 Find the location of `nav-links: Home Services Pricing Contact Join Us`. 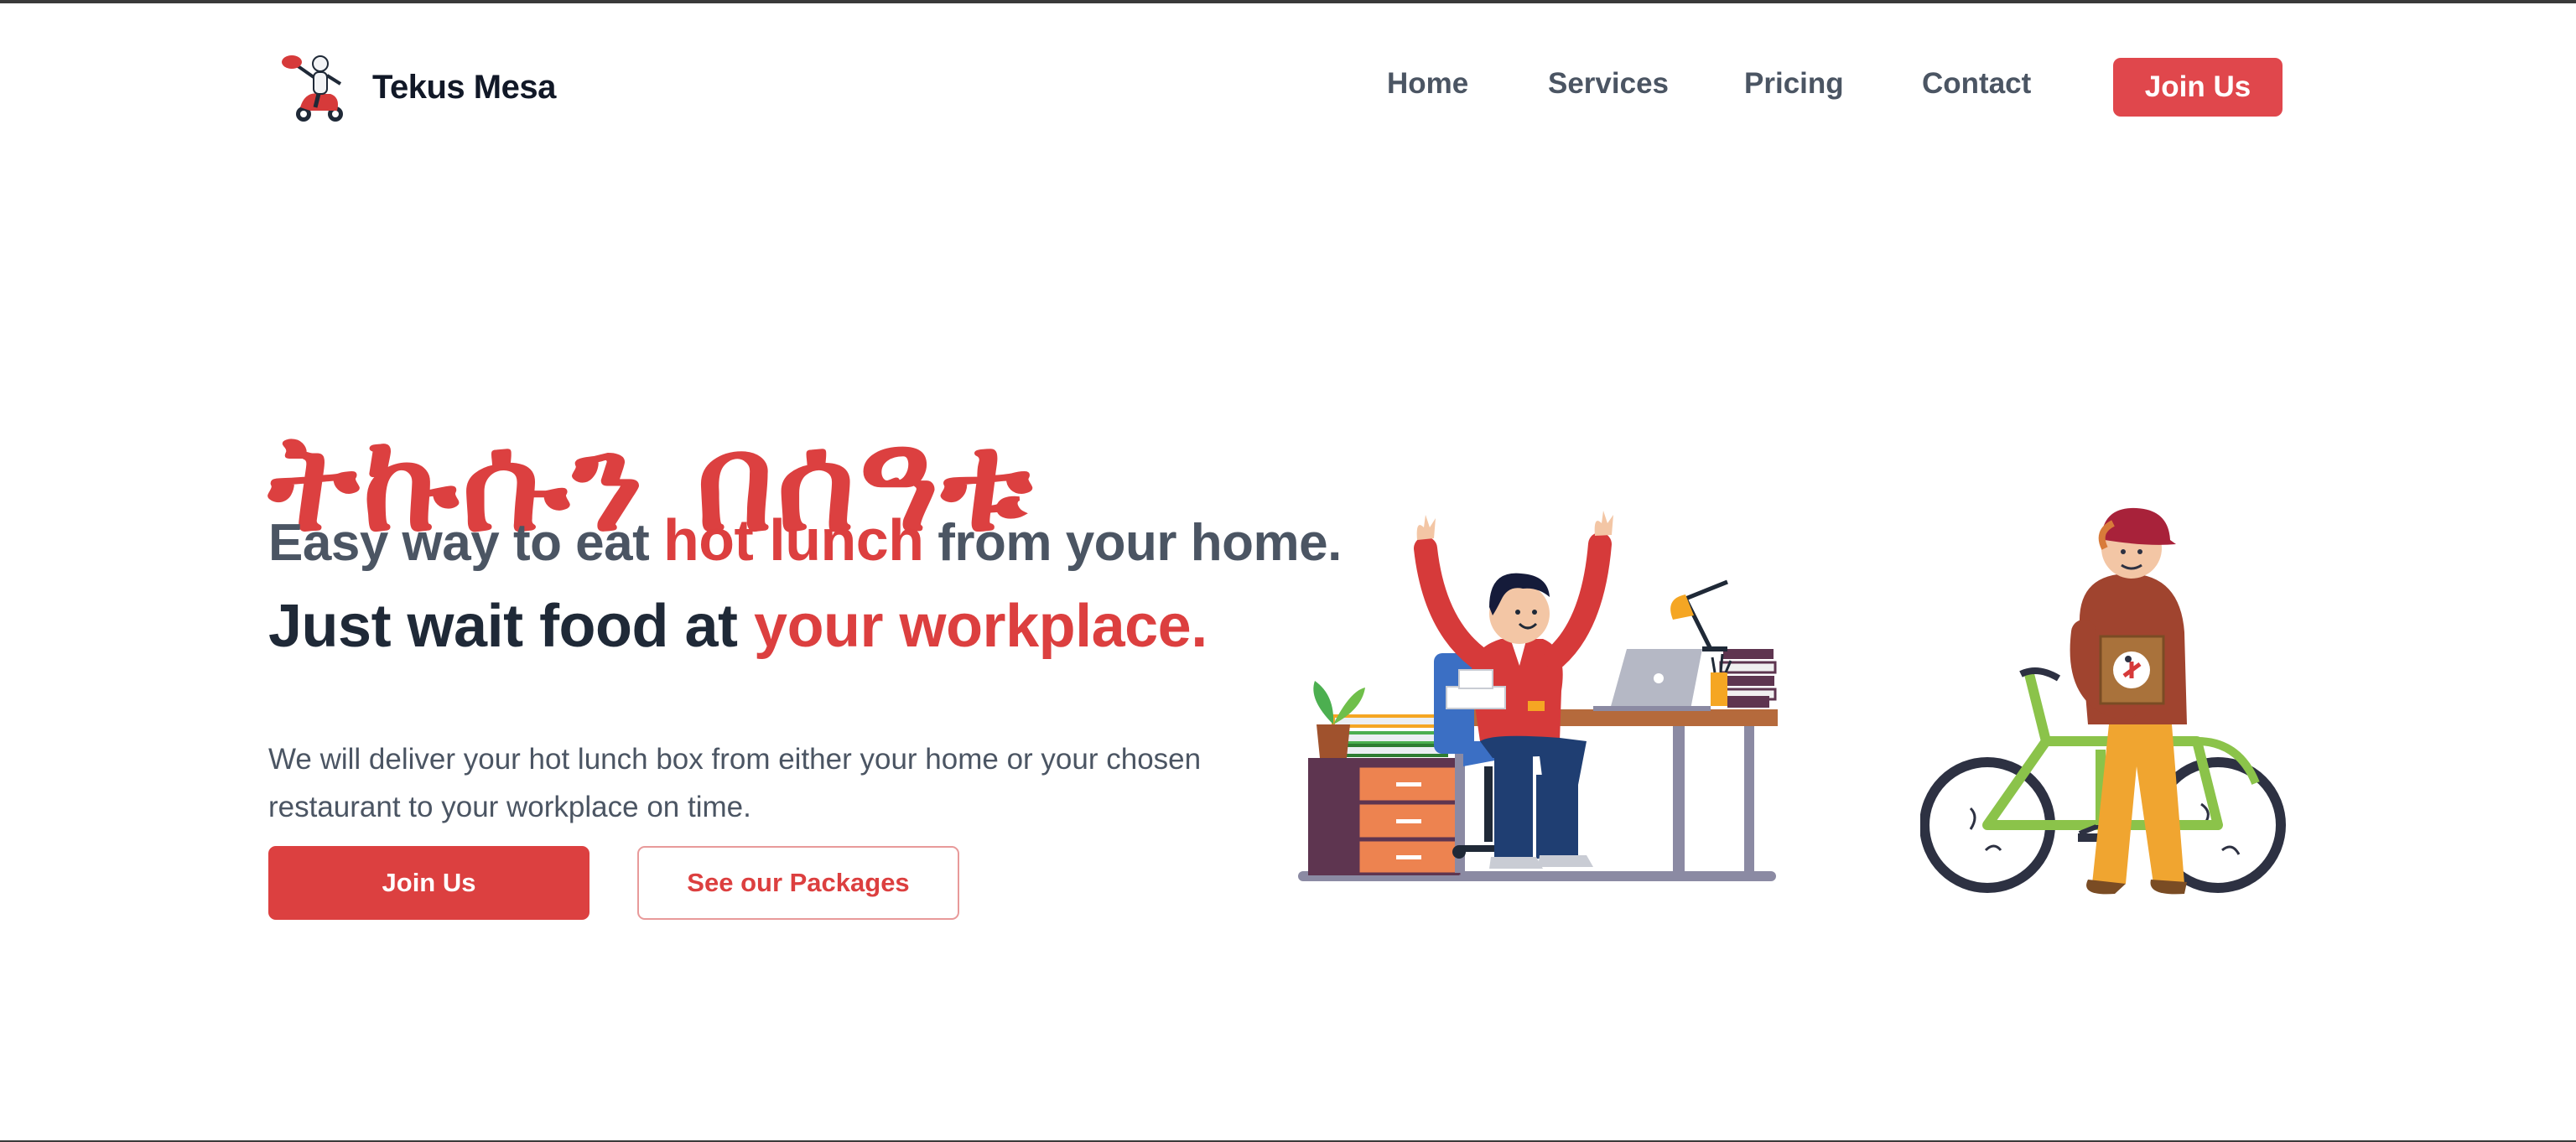

nav-links: Home Services Pricing Contact Join Us is located at coordinates (1939, 91).